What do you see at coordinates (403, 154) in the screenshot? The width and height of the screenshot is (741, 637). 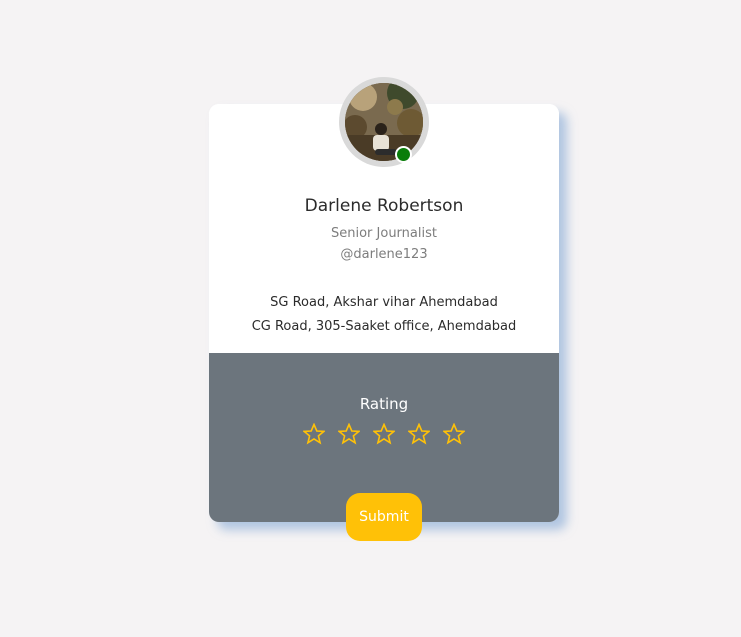 I see `online-status-indicator` at bounding box center [403, 154].